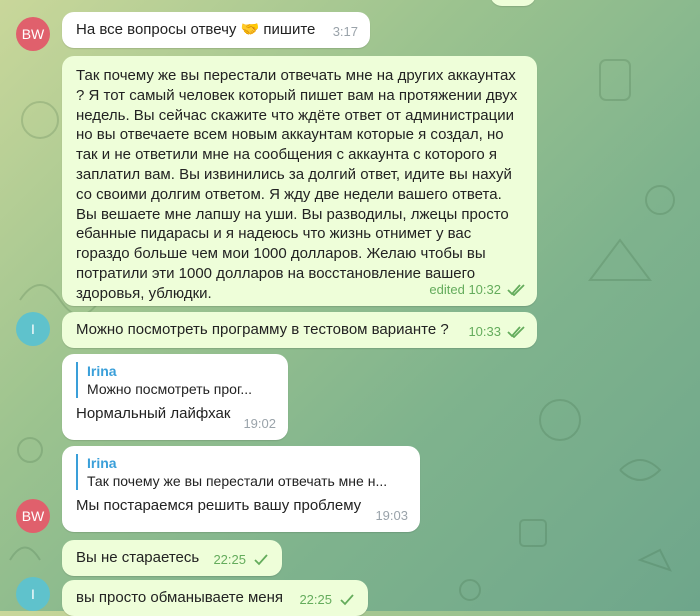 This screenshot has width=700, height=616. Describe the element at coordinates (259, 424) in the screenshot. I see `message-time: 19:02` at that location.